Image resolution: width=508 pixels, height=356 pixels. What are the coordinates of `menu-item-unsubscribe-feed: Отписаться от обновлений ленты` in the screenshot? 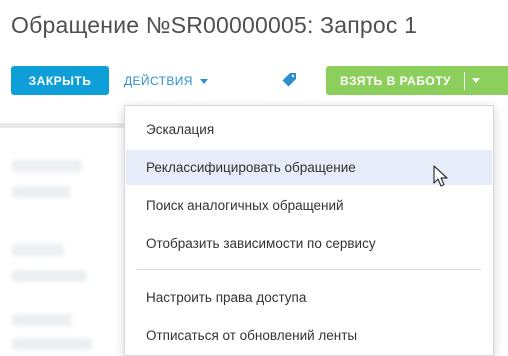 It's located at (309, 335).